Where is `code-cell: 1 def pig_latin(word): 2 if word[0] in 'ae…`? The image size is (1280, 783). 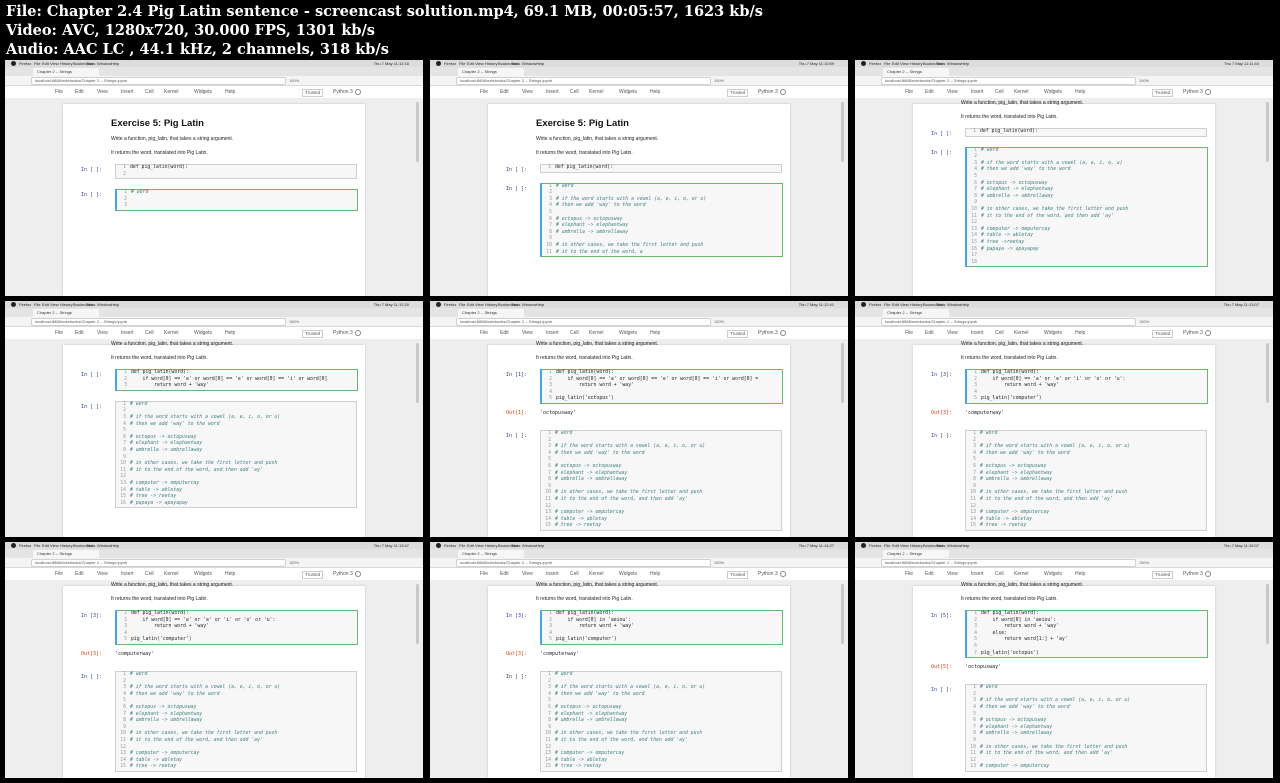 code-cell: 1 def pig_latin(word): 2 if word[0] in 'ae… is located at coordinates (1086, 634).